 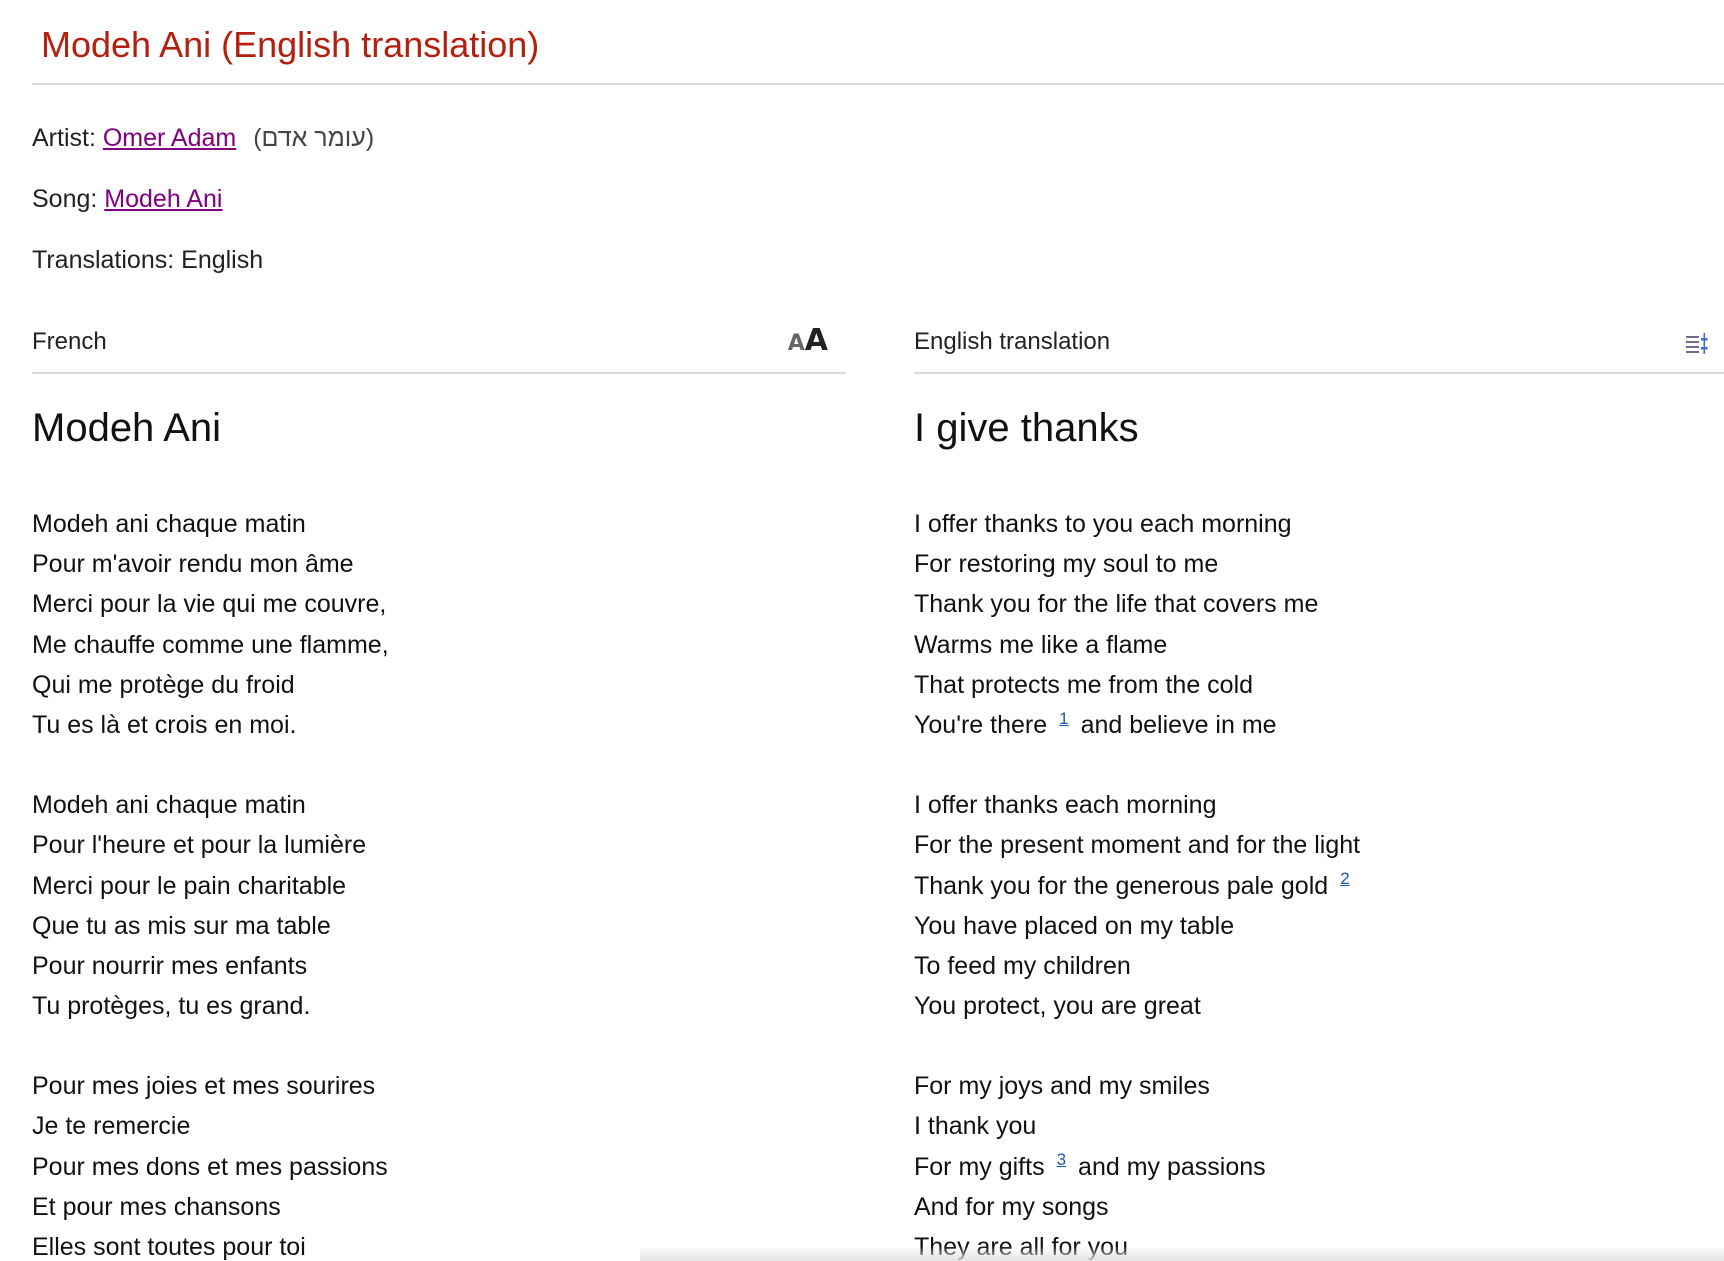 I want to click on lyric-text-after-footnote: and my passions, so click(x=1172, y=1166).